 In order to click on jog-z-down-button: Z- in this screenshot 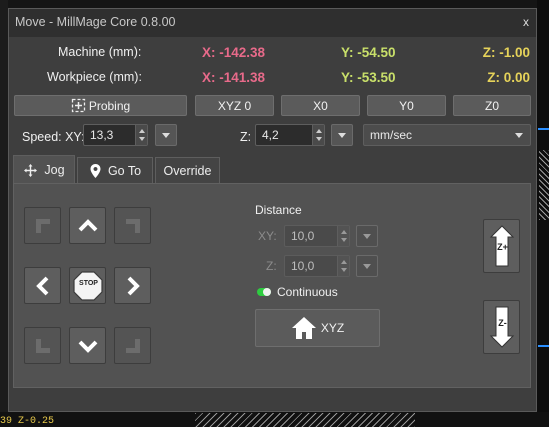, I will do `click(501, 327)`.